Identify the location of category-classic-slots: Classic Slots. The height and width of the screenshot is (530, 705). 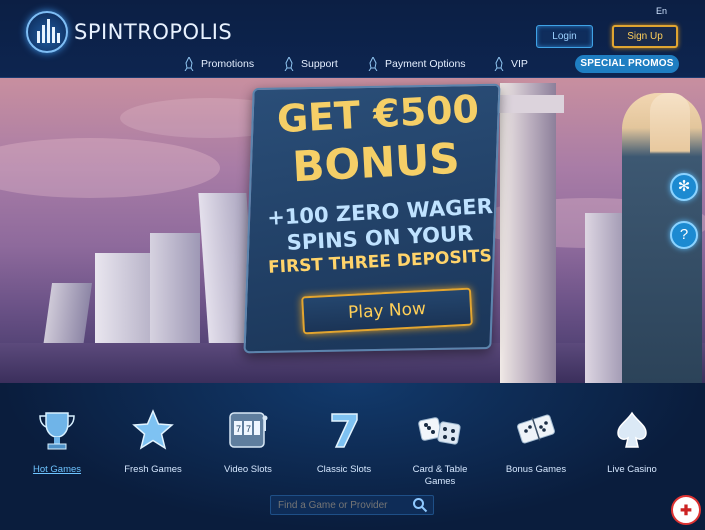
(344, 441).